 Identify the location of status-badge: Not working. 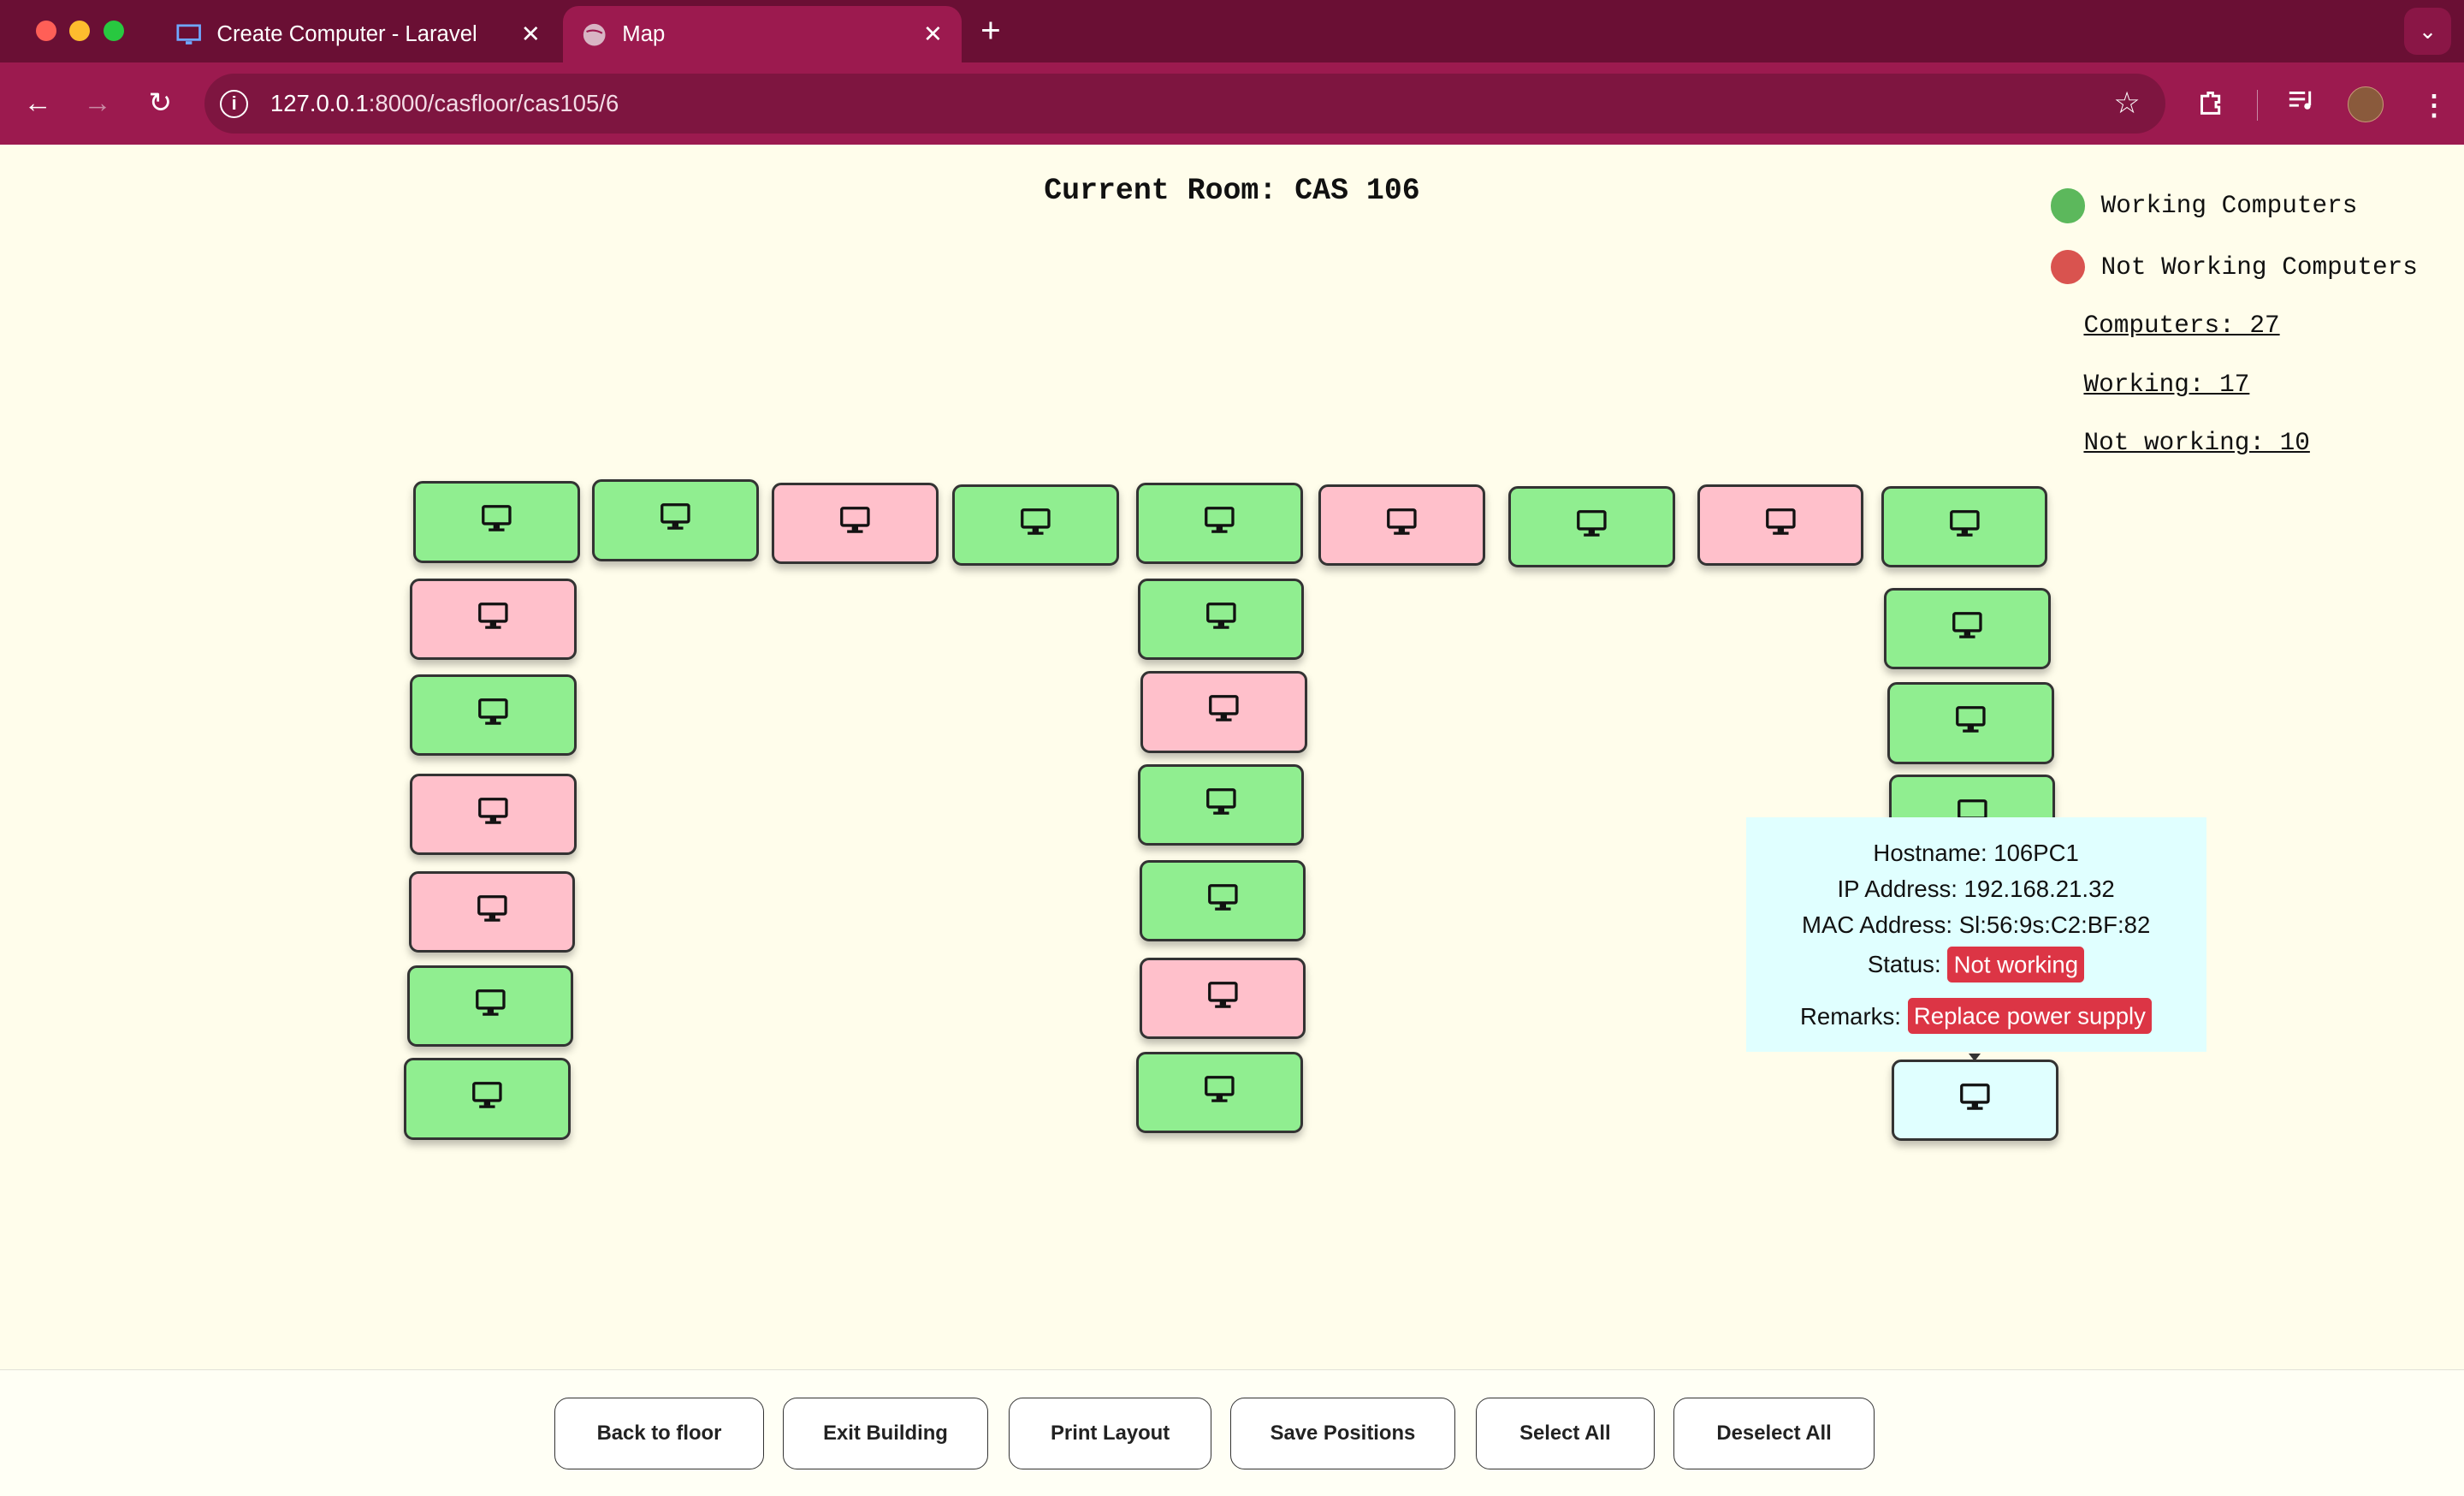
(2016, 964).